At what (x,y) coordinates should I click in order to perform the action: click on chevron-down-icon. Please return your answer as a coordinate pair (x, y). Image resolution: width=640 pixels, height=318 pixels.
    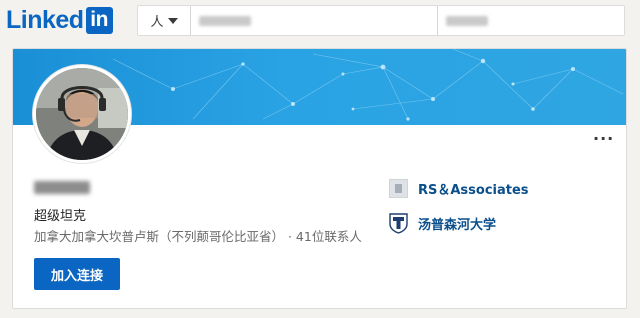
    Looking at the image, I should click on (172, 20).